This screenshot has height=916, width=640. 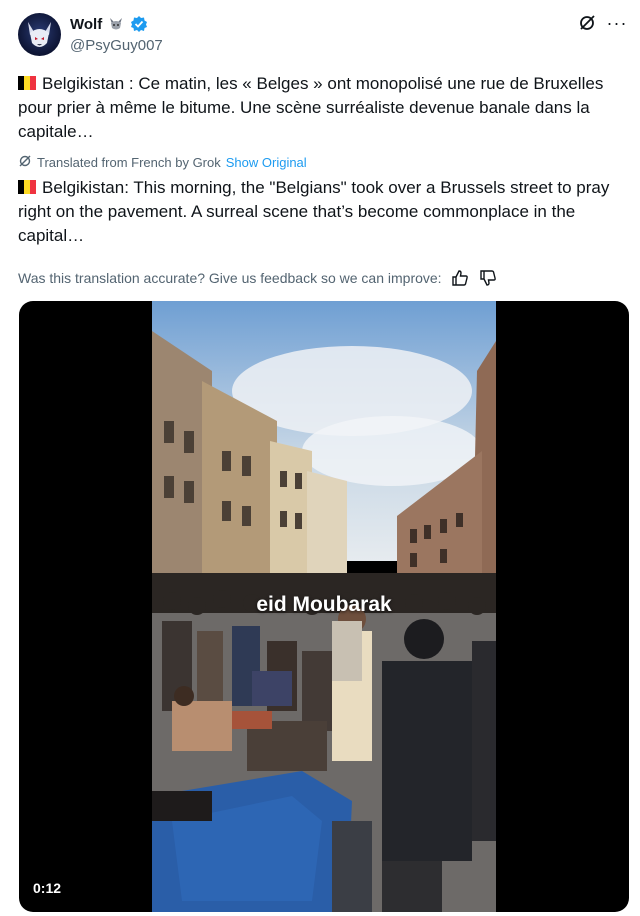 I want to click on grok-icon, so click(x=587, y=23).